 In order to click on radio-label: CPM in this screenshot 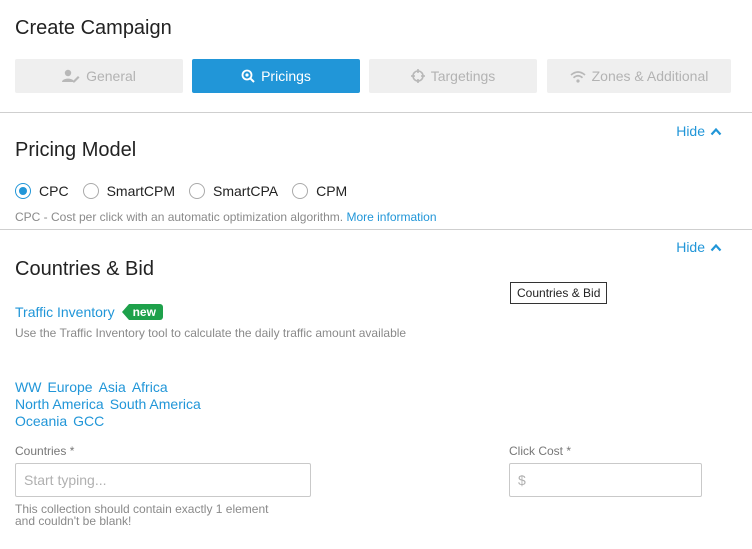, I will do `click(332, 191)`.